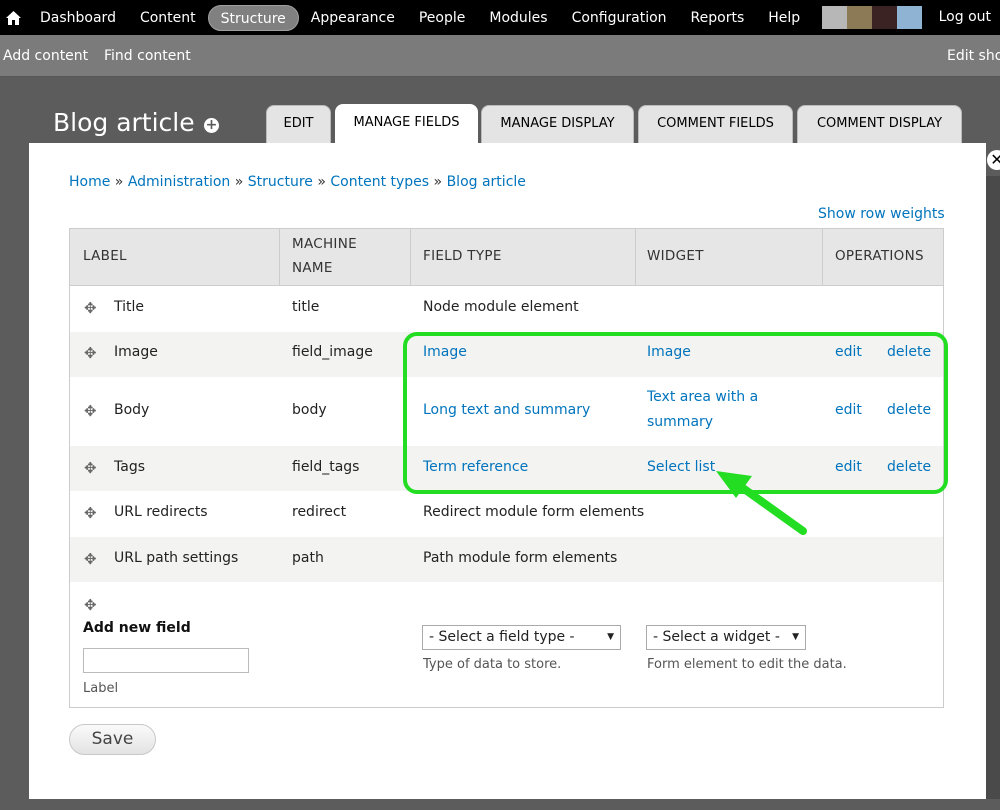  What do you see at coordinates (332, 352) in the screenshot?
I see `field-machine-name: field_image` at bounding box center [332, 352].